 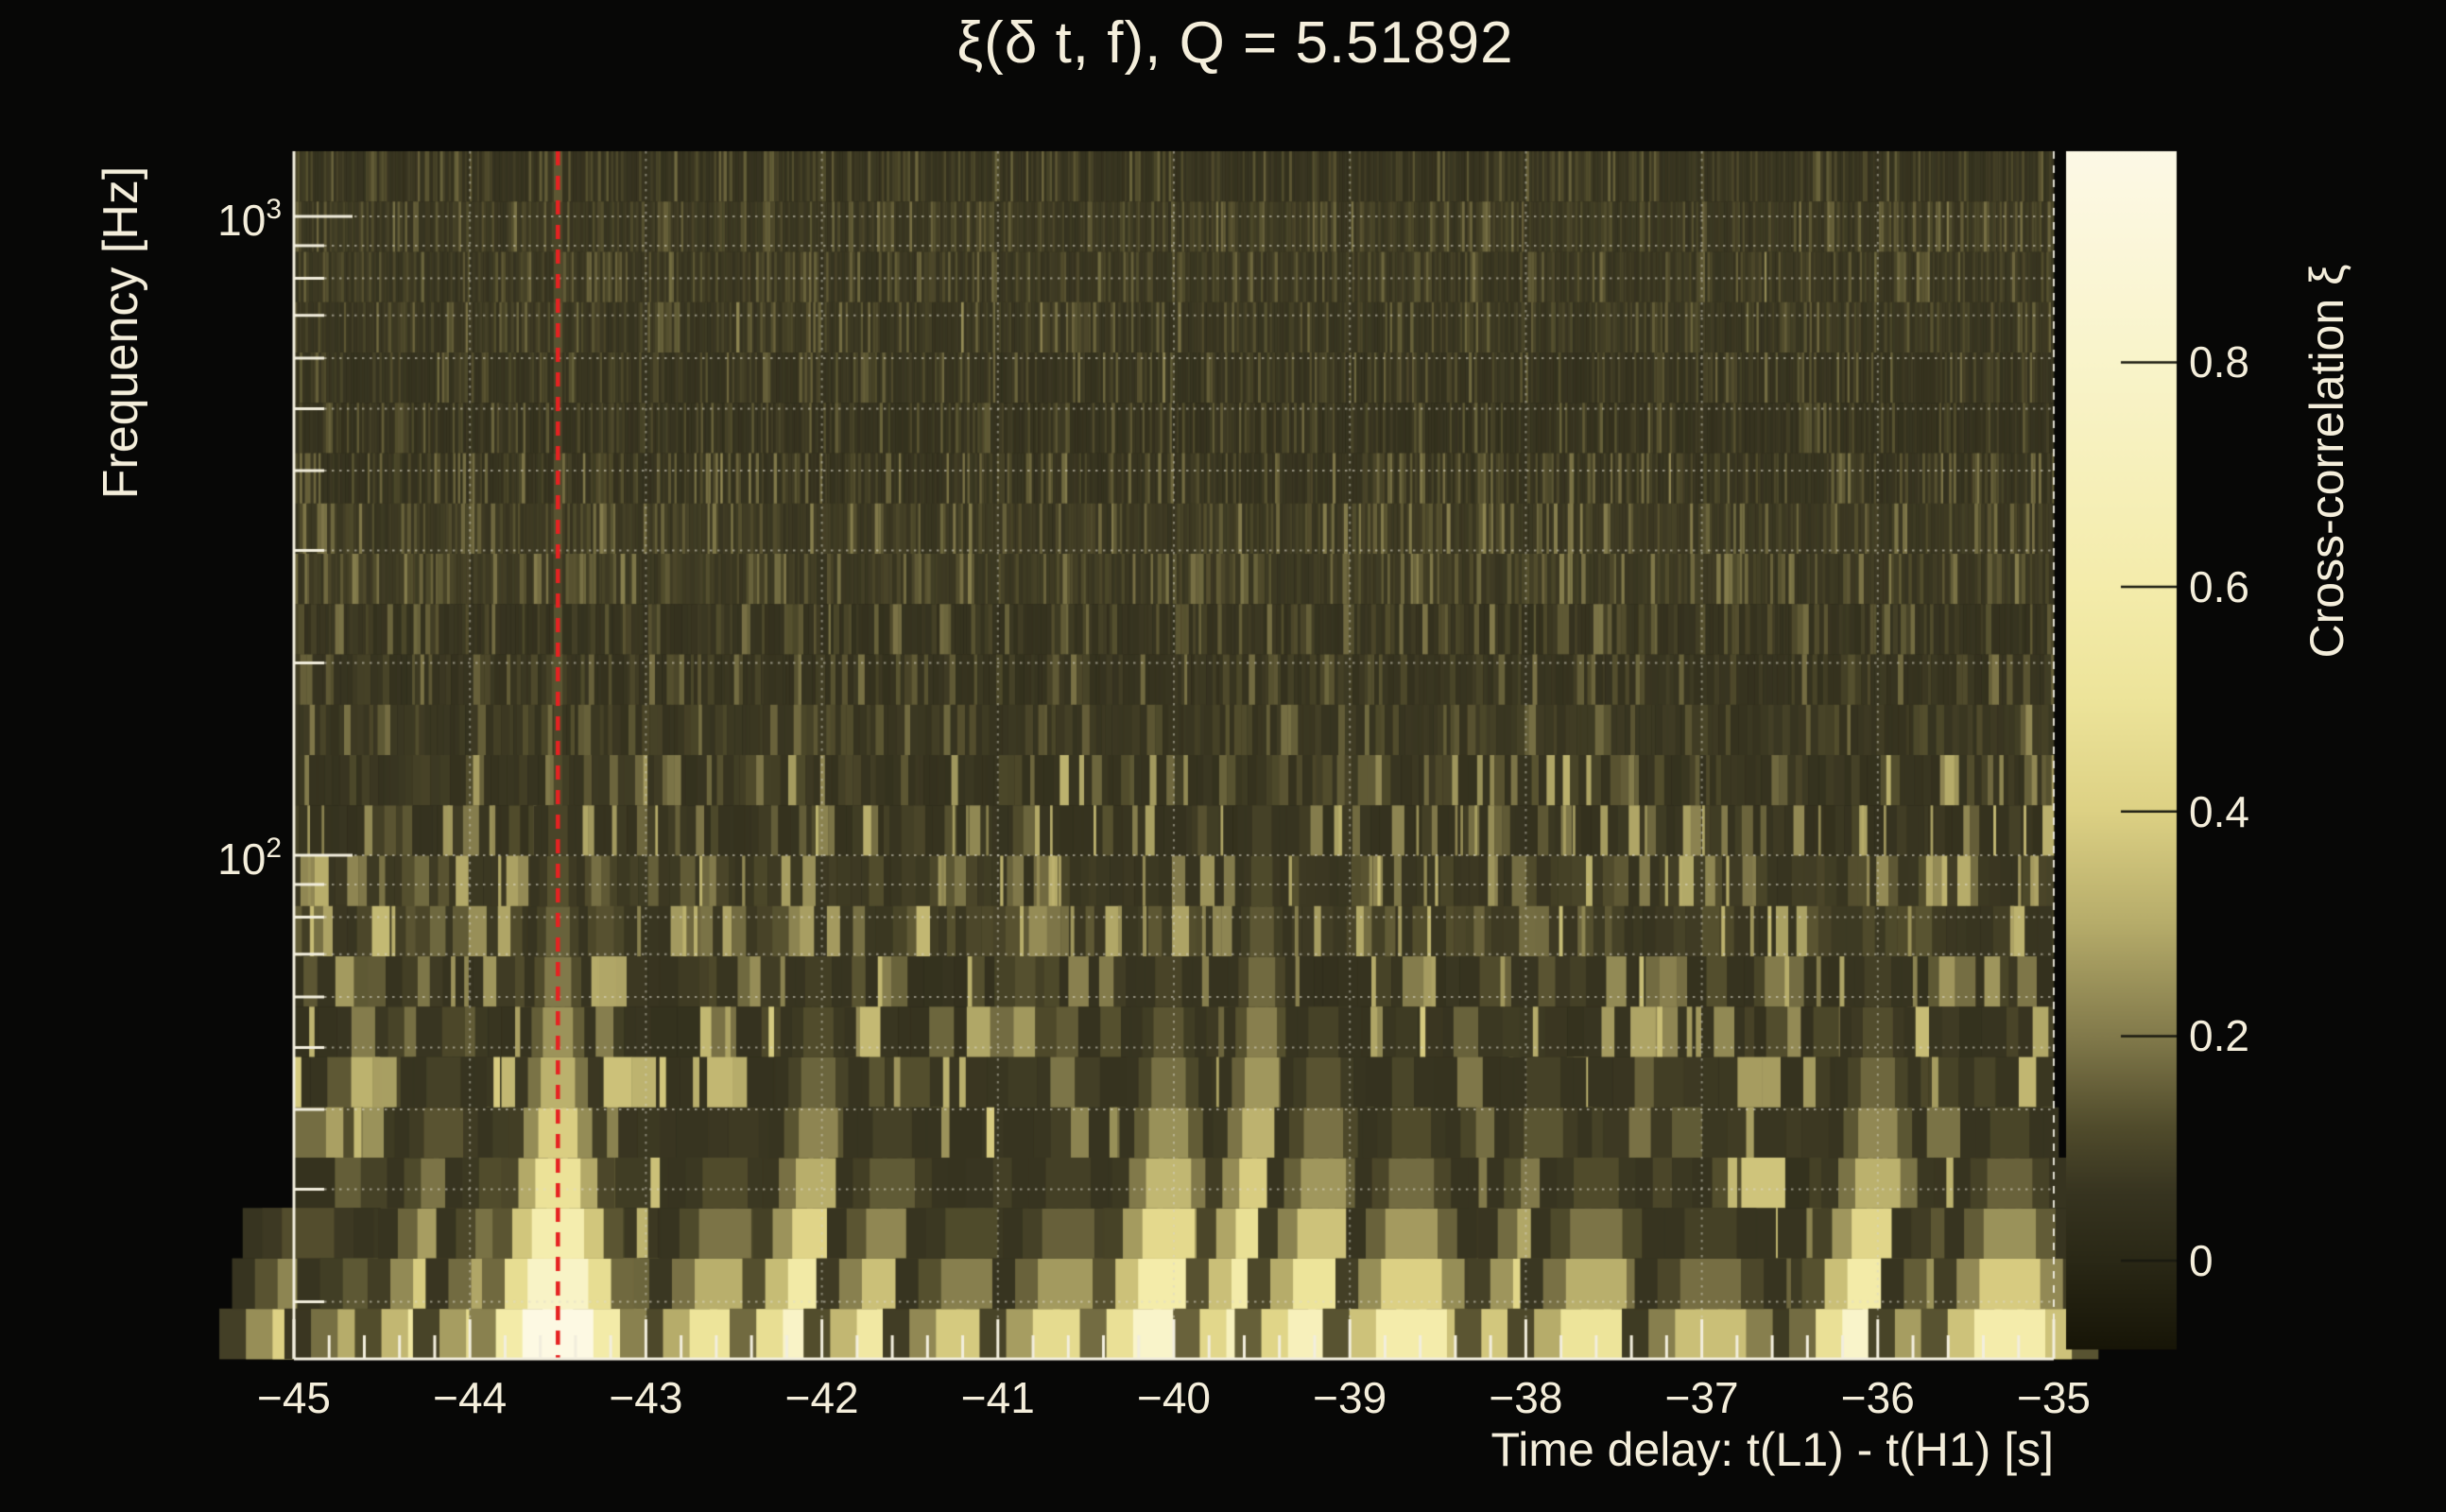 I want to click on x-tick-label: −39, so click(x=1350, y=1397).